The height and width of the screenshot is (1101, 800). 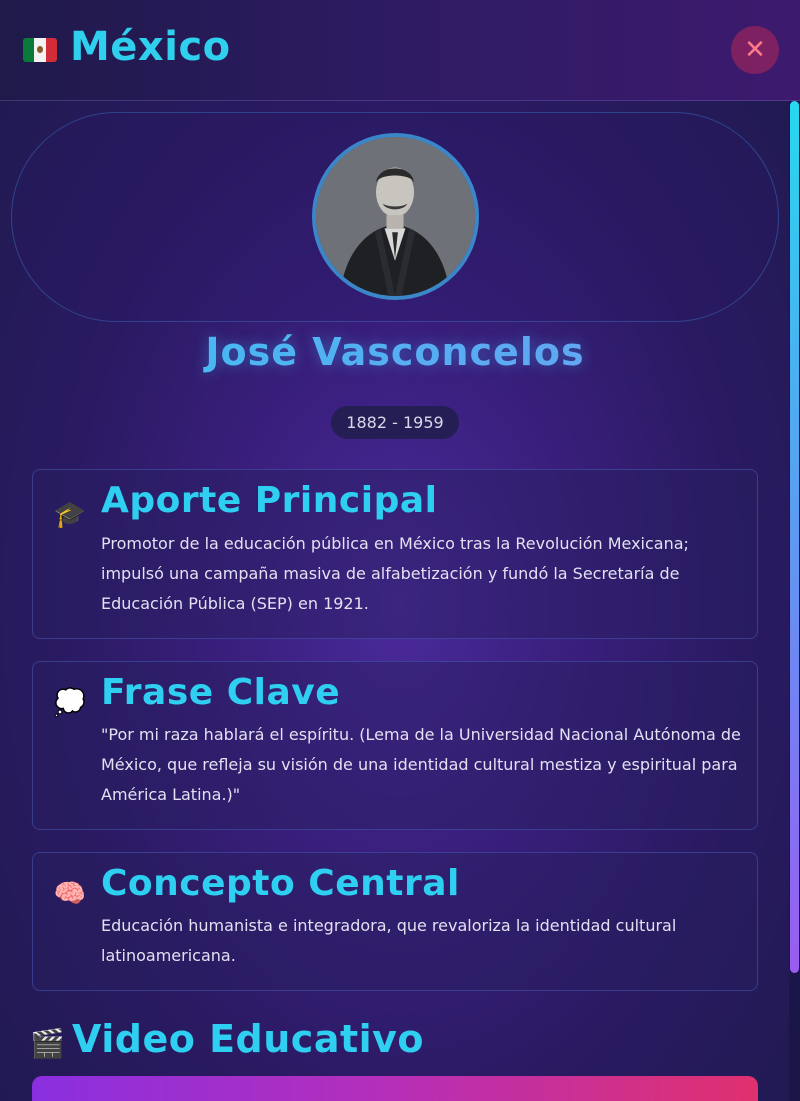 I want to click on mexico-flag-icon, so click(x=40, y=50).